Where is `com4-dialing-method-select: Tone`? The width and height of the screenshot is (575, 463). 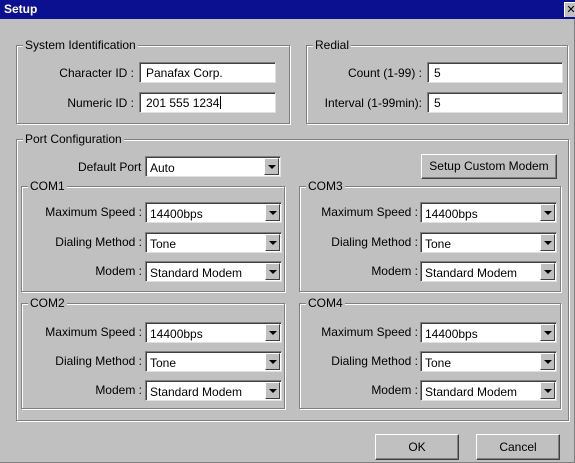 com4-dialing-method-select: Tone is located at coordinates (488, 361).